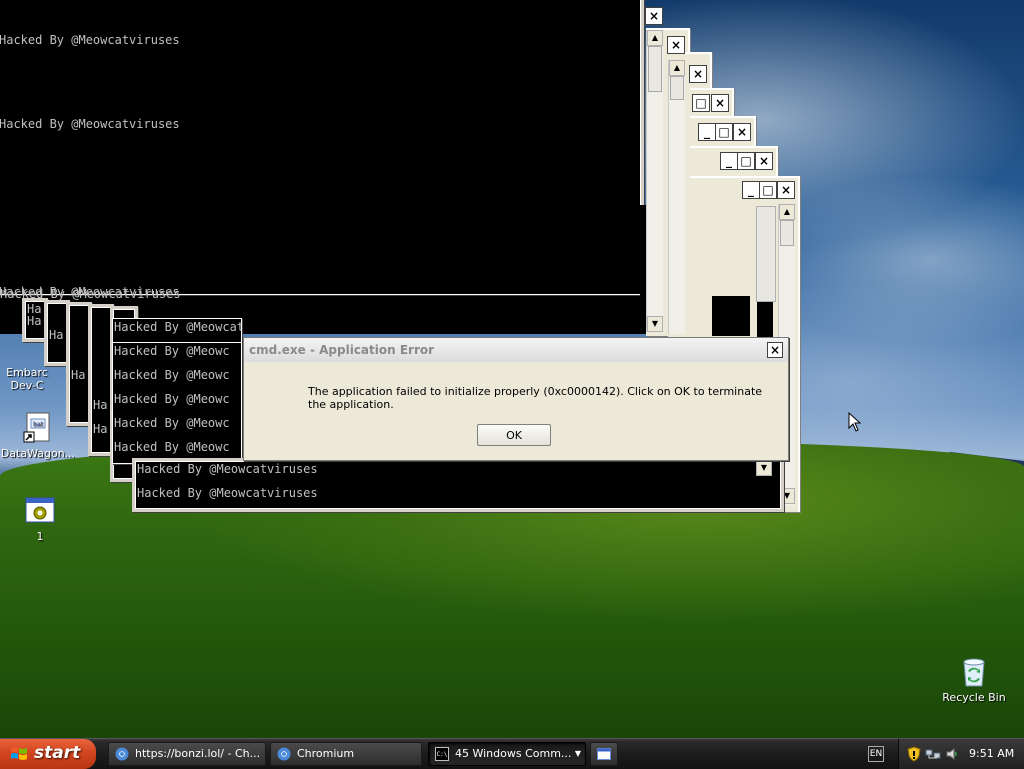  Describe the element at coordinates (326, 753) in the screenshot. I see `task-label: Chromium` at that location.